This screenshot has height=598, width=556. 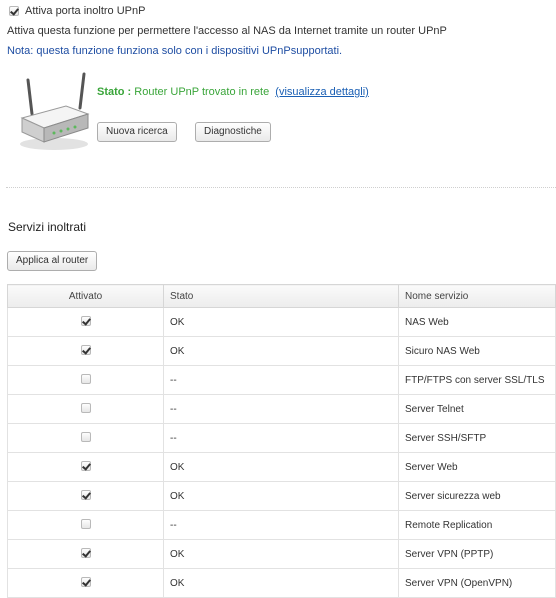 I want to click on col-service-name: Nome servizio, so click(x=477, y=296).